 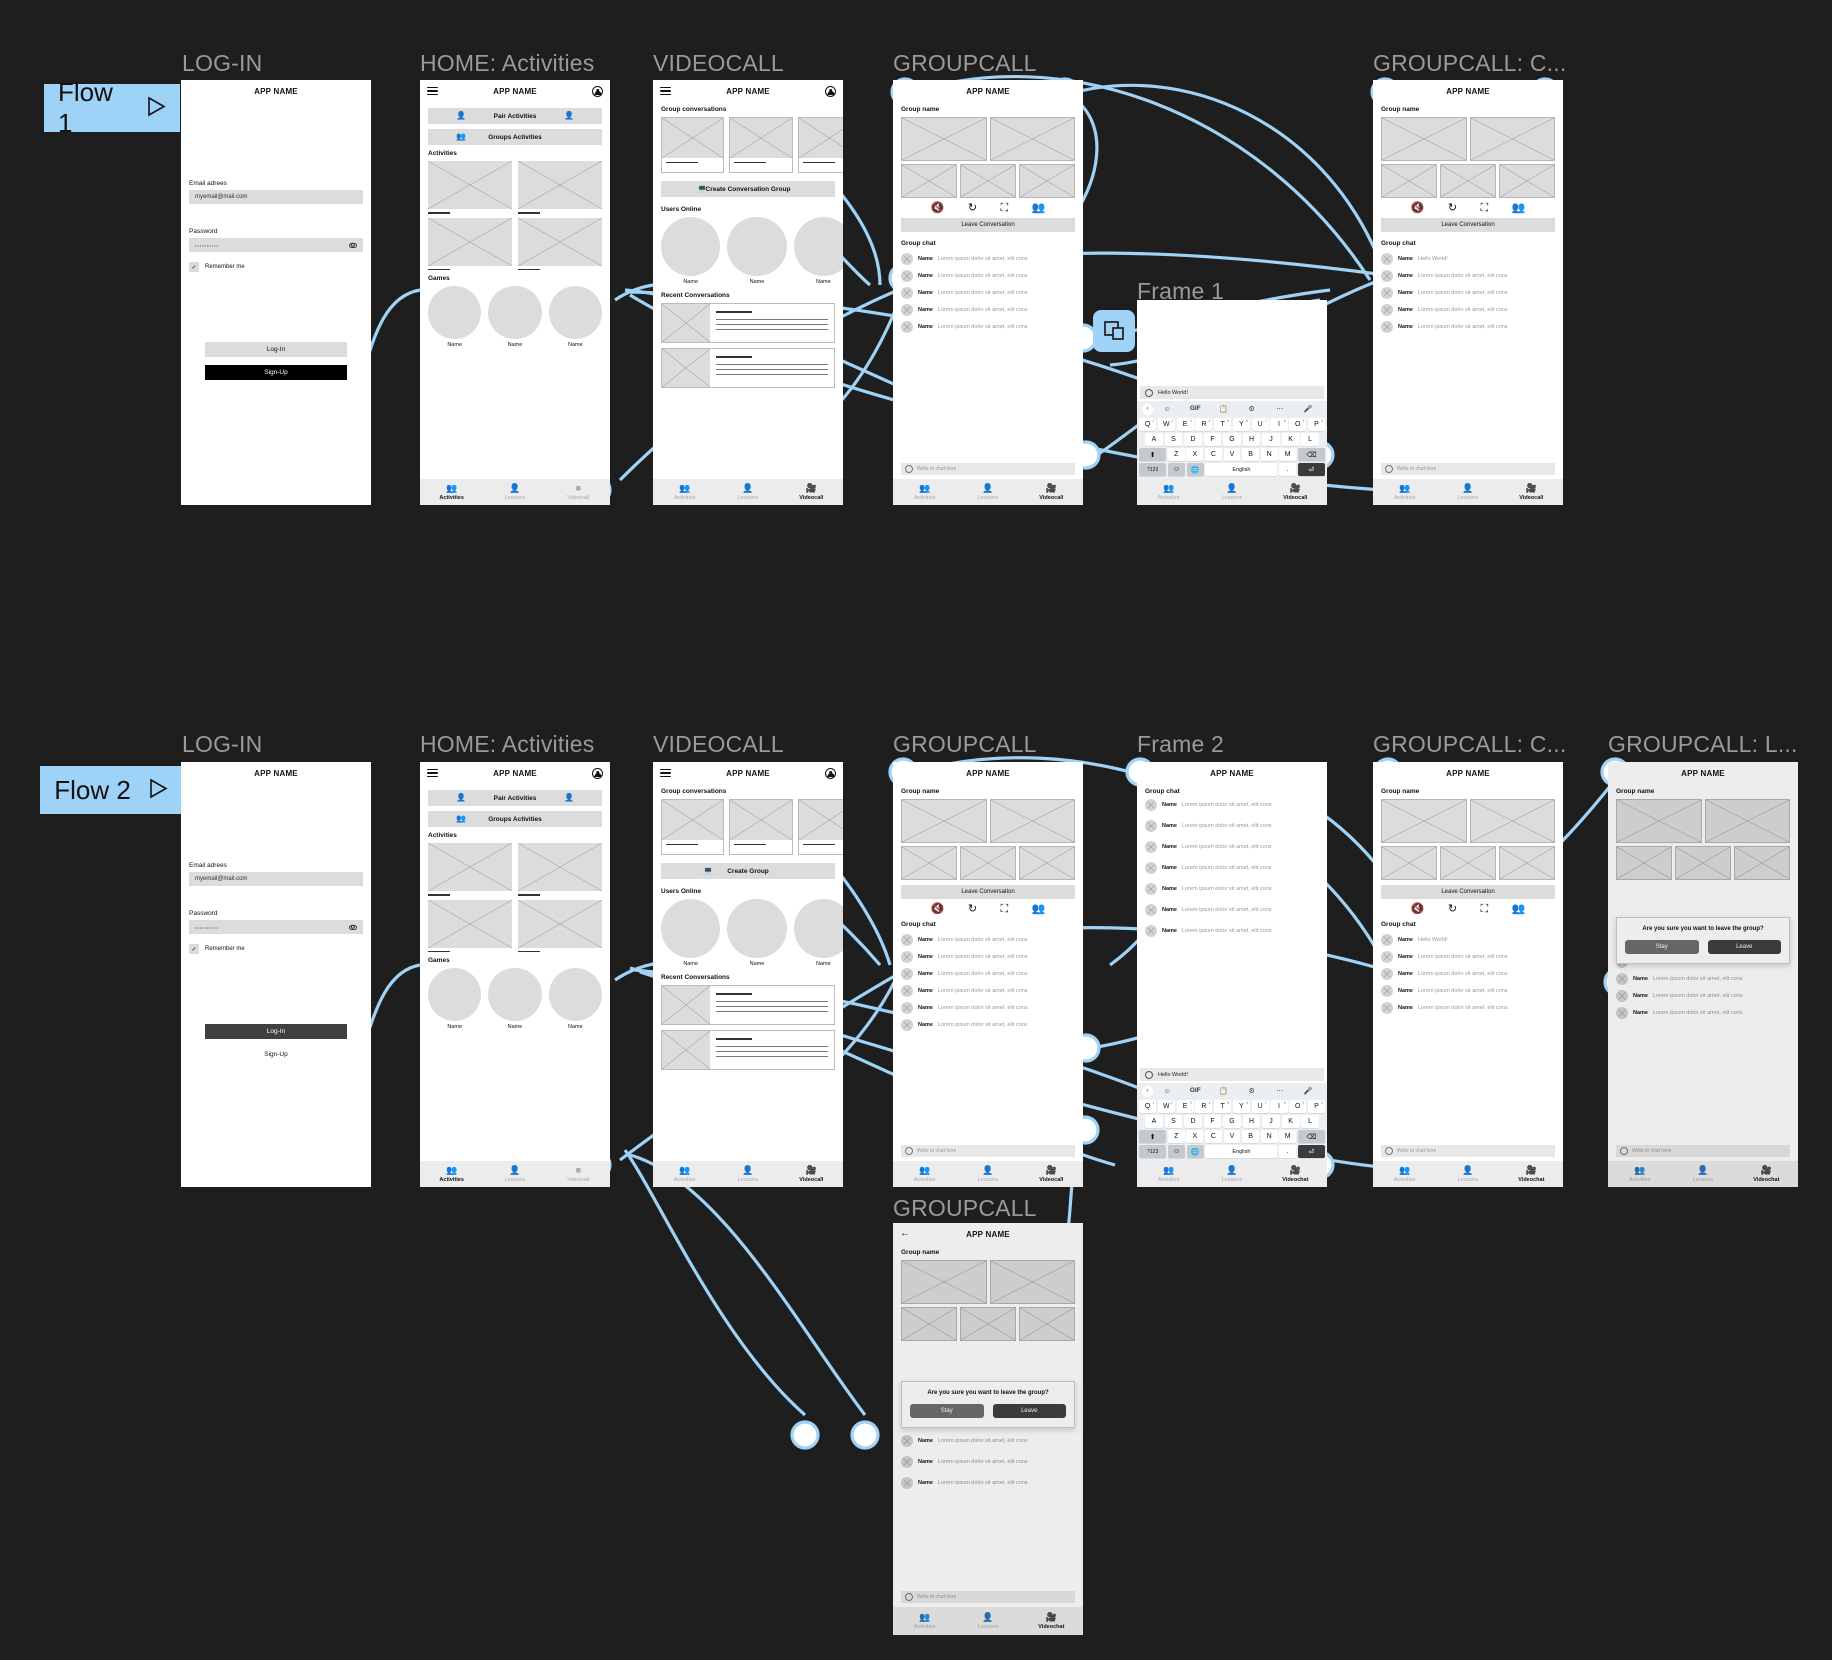 What do you see at coordinates (1029, 1411) in the screenshot?
I see `leave-button: Leave` at bounding box center [1029, 1411].